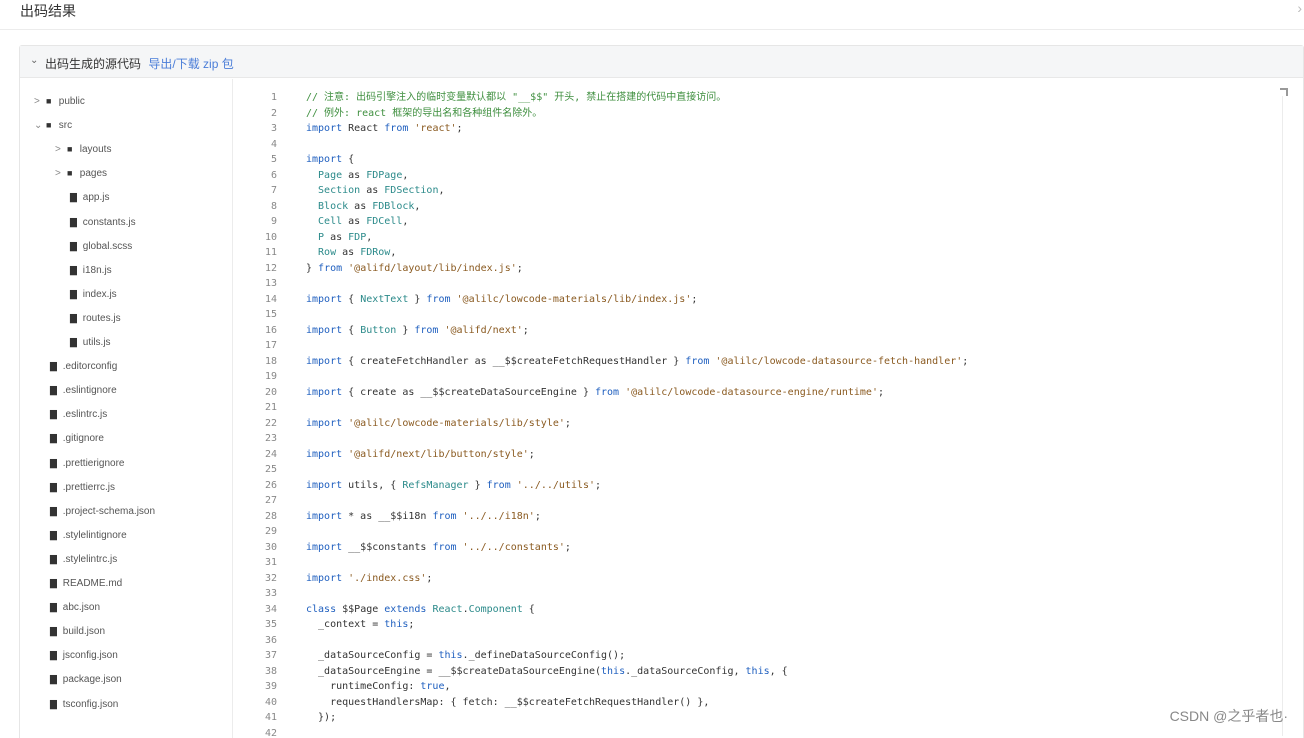  Describe the element at coordinates (83, 390) in the screenshot. I see `tree-item: ▇ .eslintignore` at that location.